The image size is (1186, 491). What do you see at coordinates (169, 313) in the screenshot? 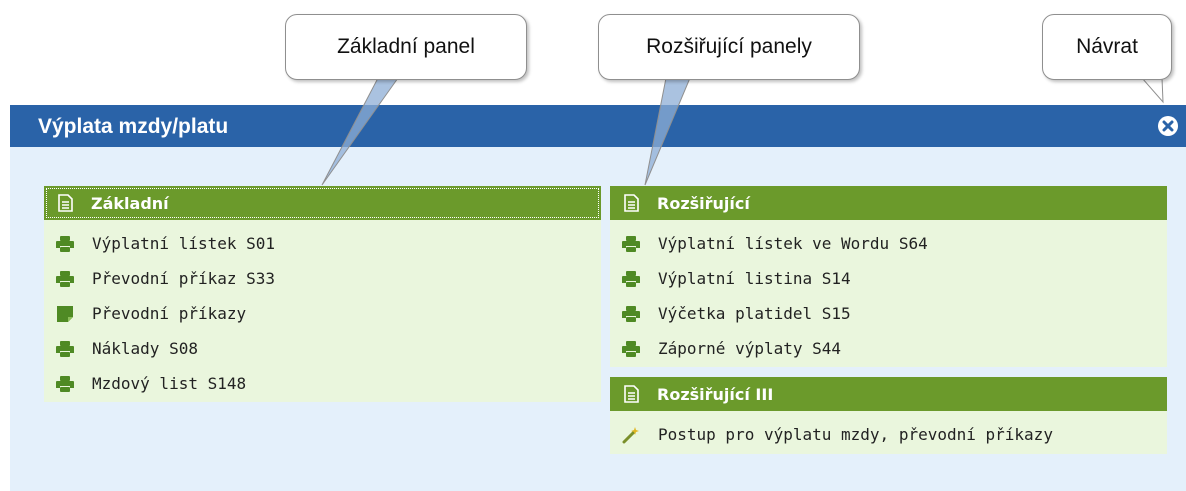
I see `menu-item-label: Převodní příkazy` at bounding box center [169, 313].